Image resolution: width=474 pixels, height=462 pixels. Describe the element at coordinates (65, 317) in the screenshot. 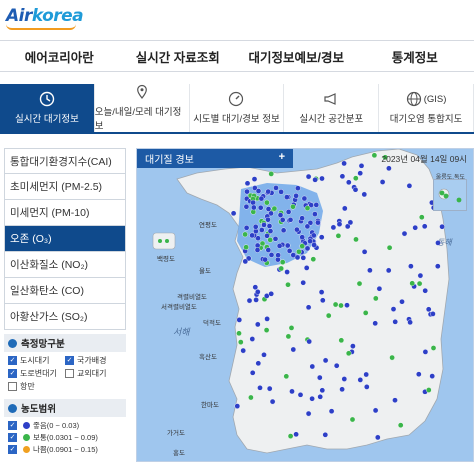

I see `sidebar-item-so2: 아황산가스 (SO₂)` at that location.